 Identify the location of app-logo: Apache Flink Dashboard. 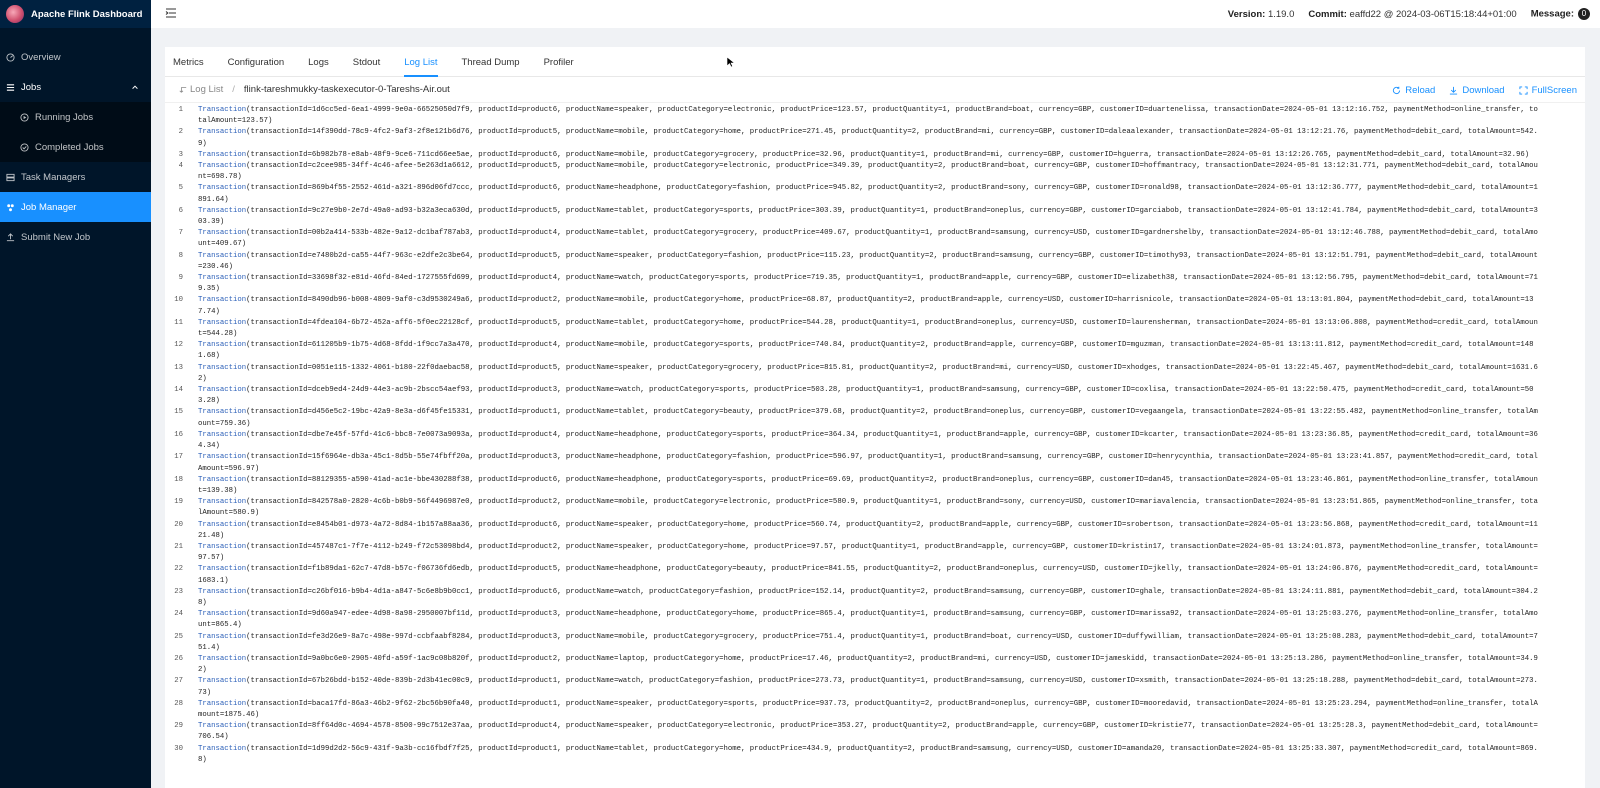
(75, 14).